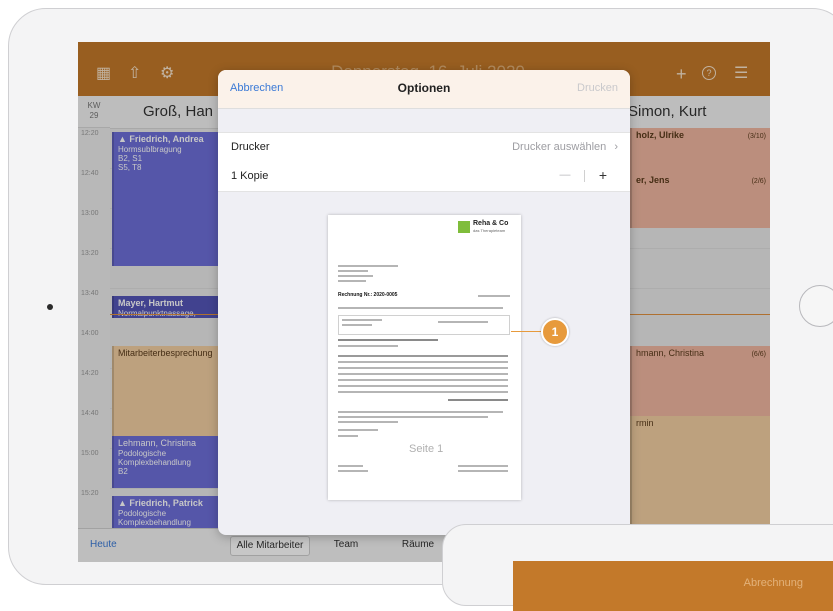  What do you see at coordinates (565, 176) in the screenshot?
I see `decrement-button: —` at bounding box center [565, 176].